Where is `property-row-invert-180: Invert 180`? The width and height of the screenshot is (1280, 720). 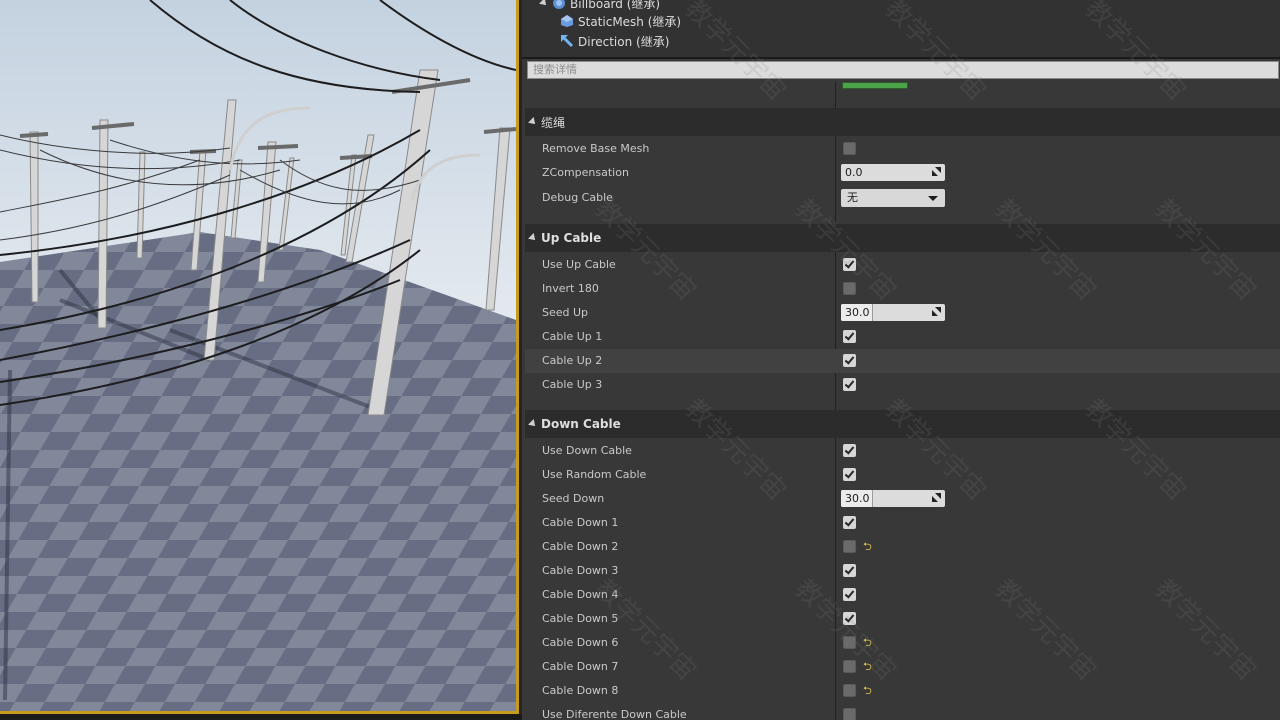
property-row-invert-180: Invert 180 is located at coordinates (902, 289).